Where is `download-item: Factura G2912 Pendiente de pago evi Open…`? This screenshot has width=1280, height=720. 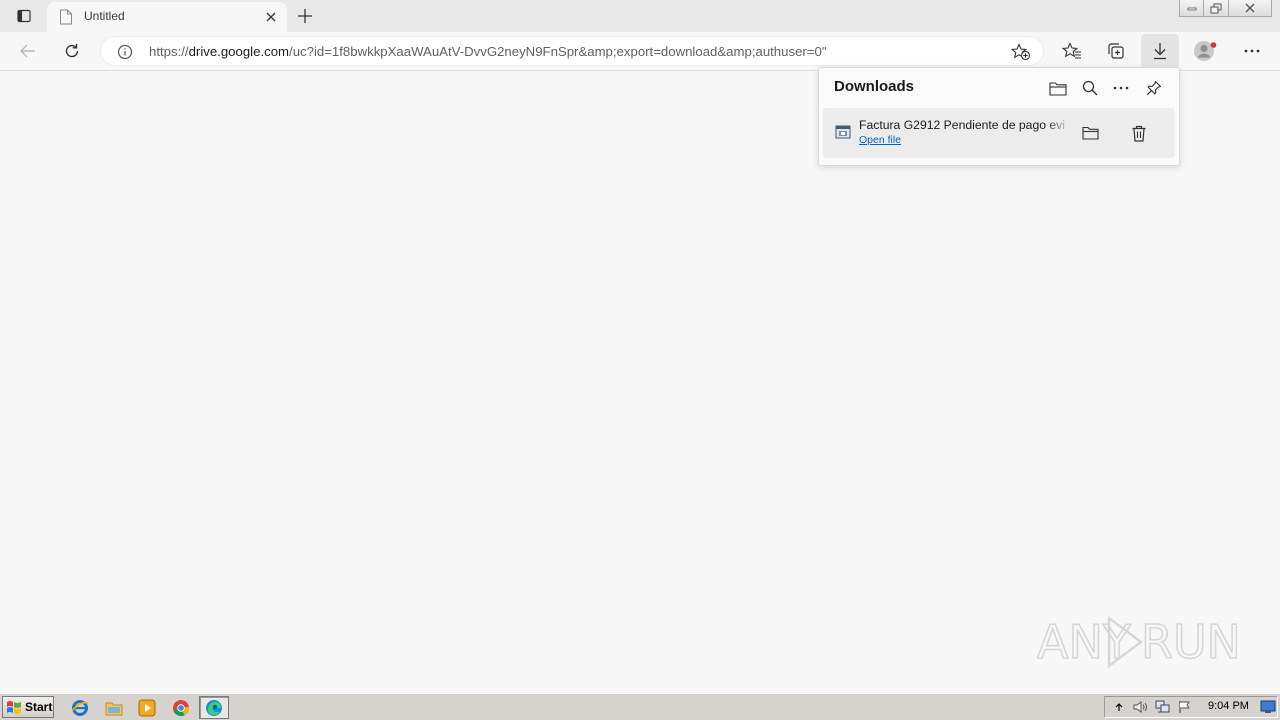 download-item: Factura G2912 Pendiente de pago evi Open… is located at coordinates (999, 133).